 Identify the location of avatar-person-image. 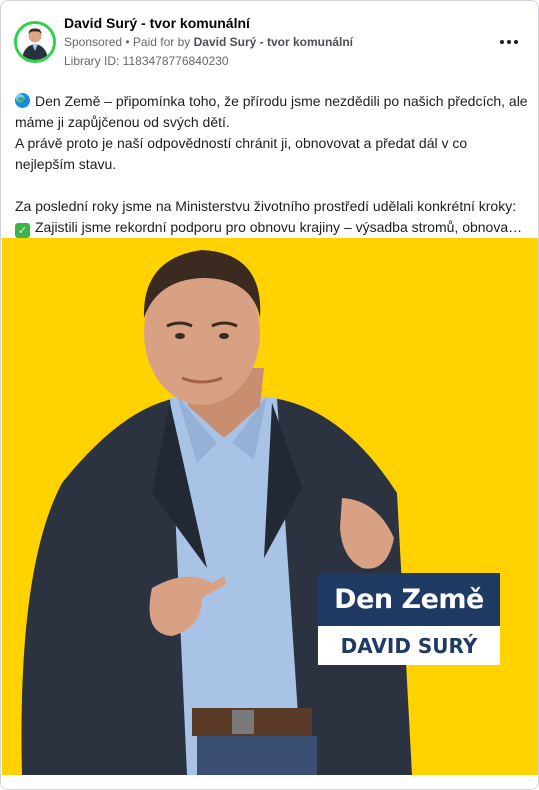
(35, 42).